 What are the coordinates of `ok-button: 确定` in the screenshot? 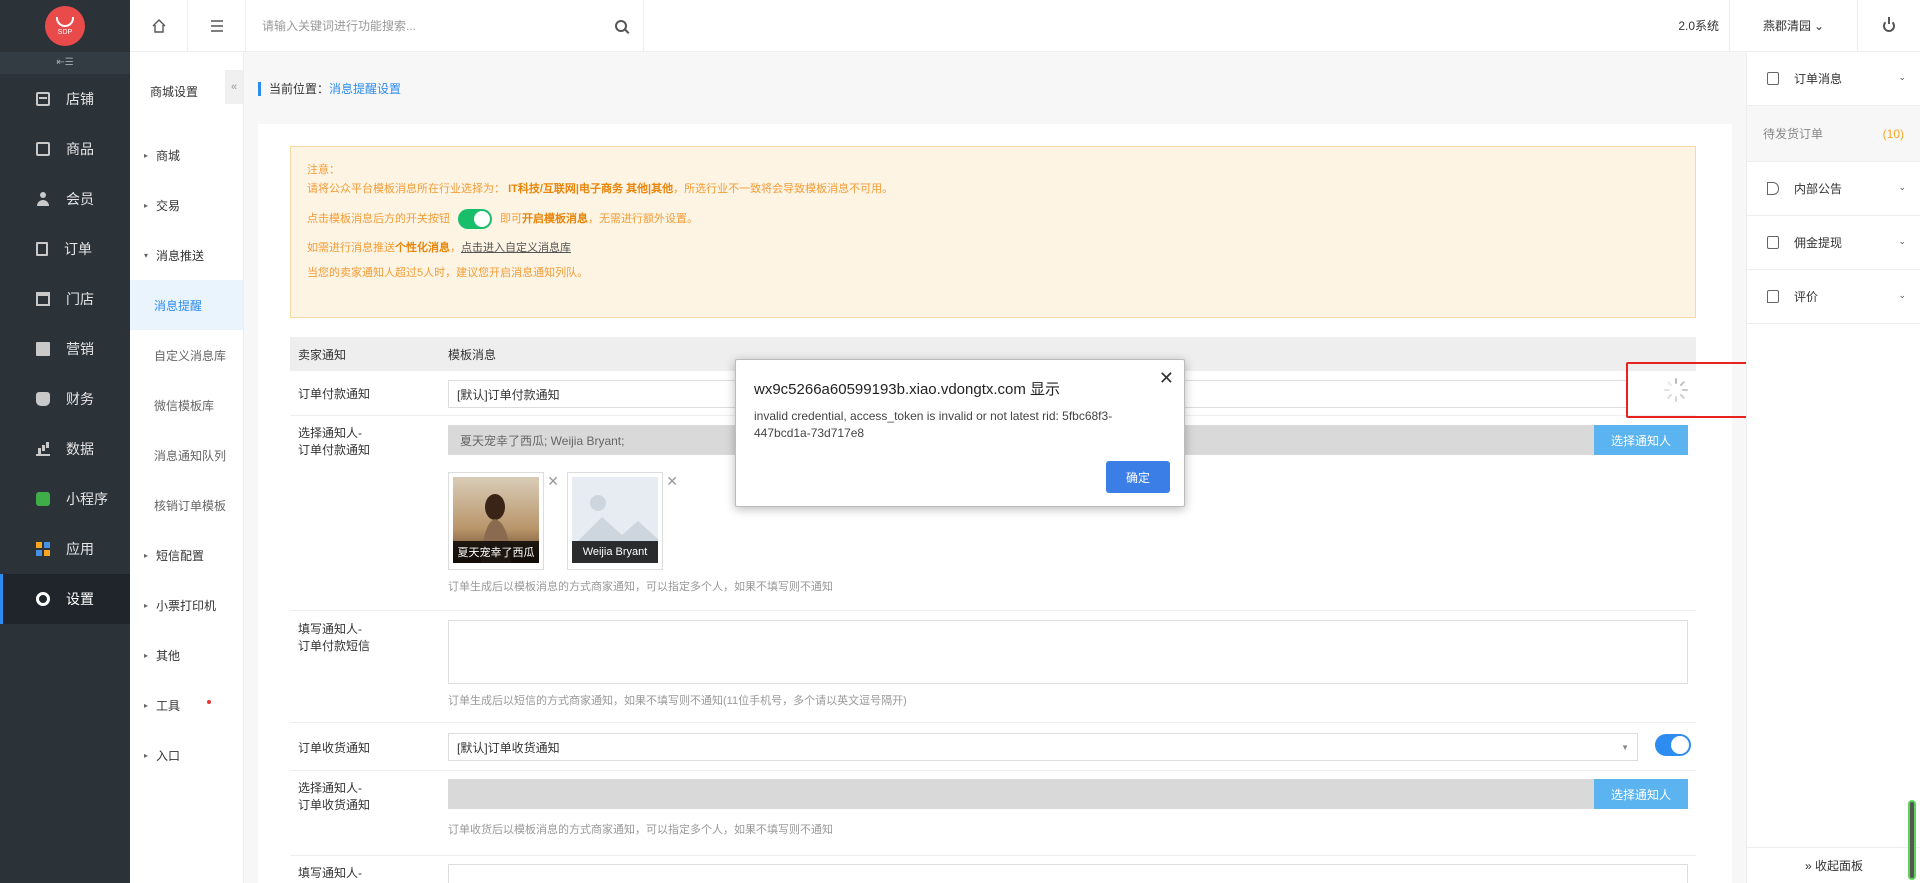 It's located at (1138, 477).